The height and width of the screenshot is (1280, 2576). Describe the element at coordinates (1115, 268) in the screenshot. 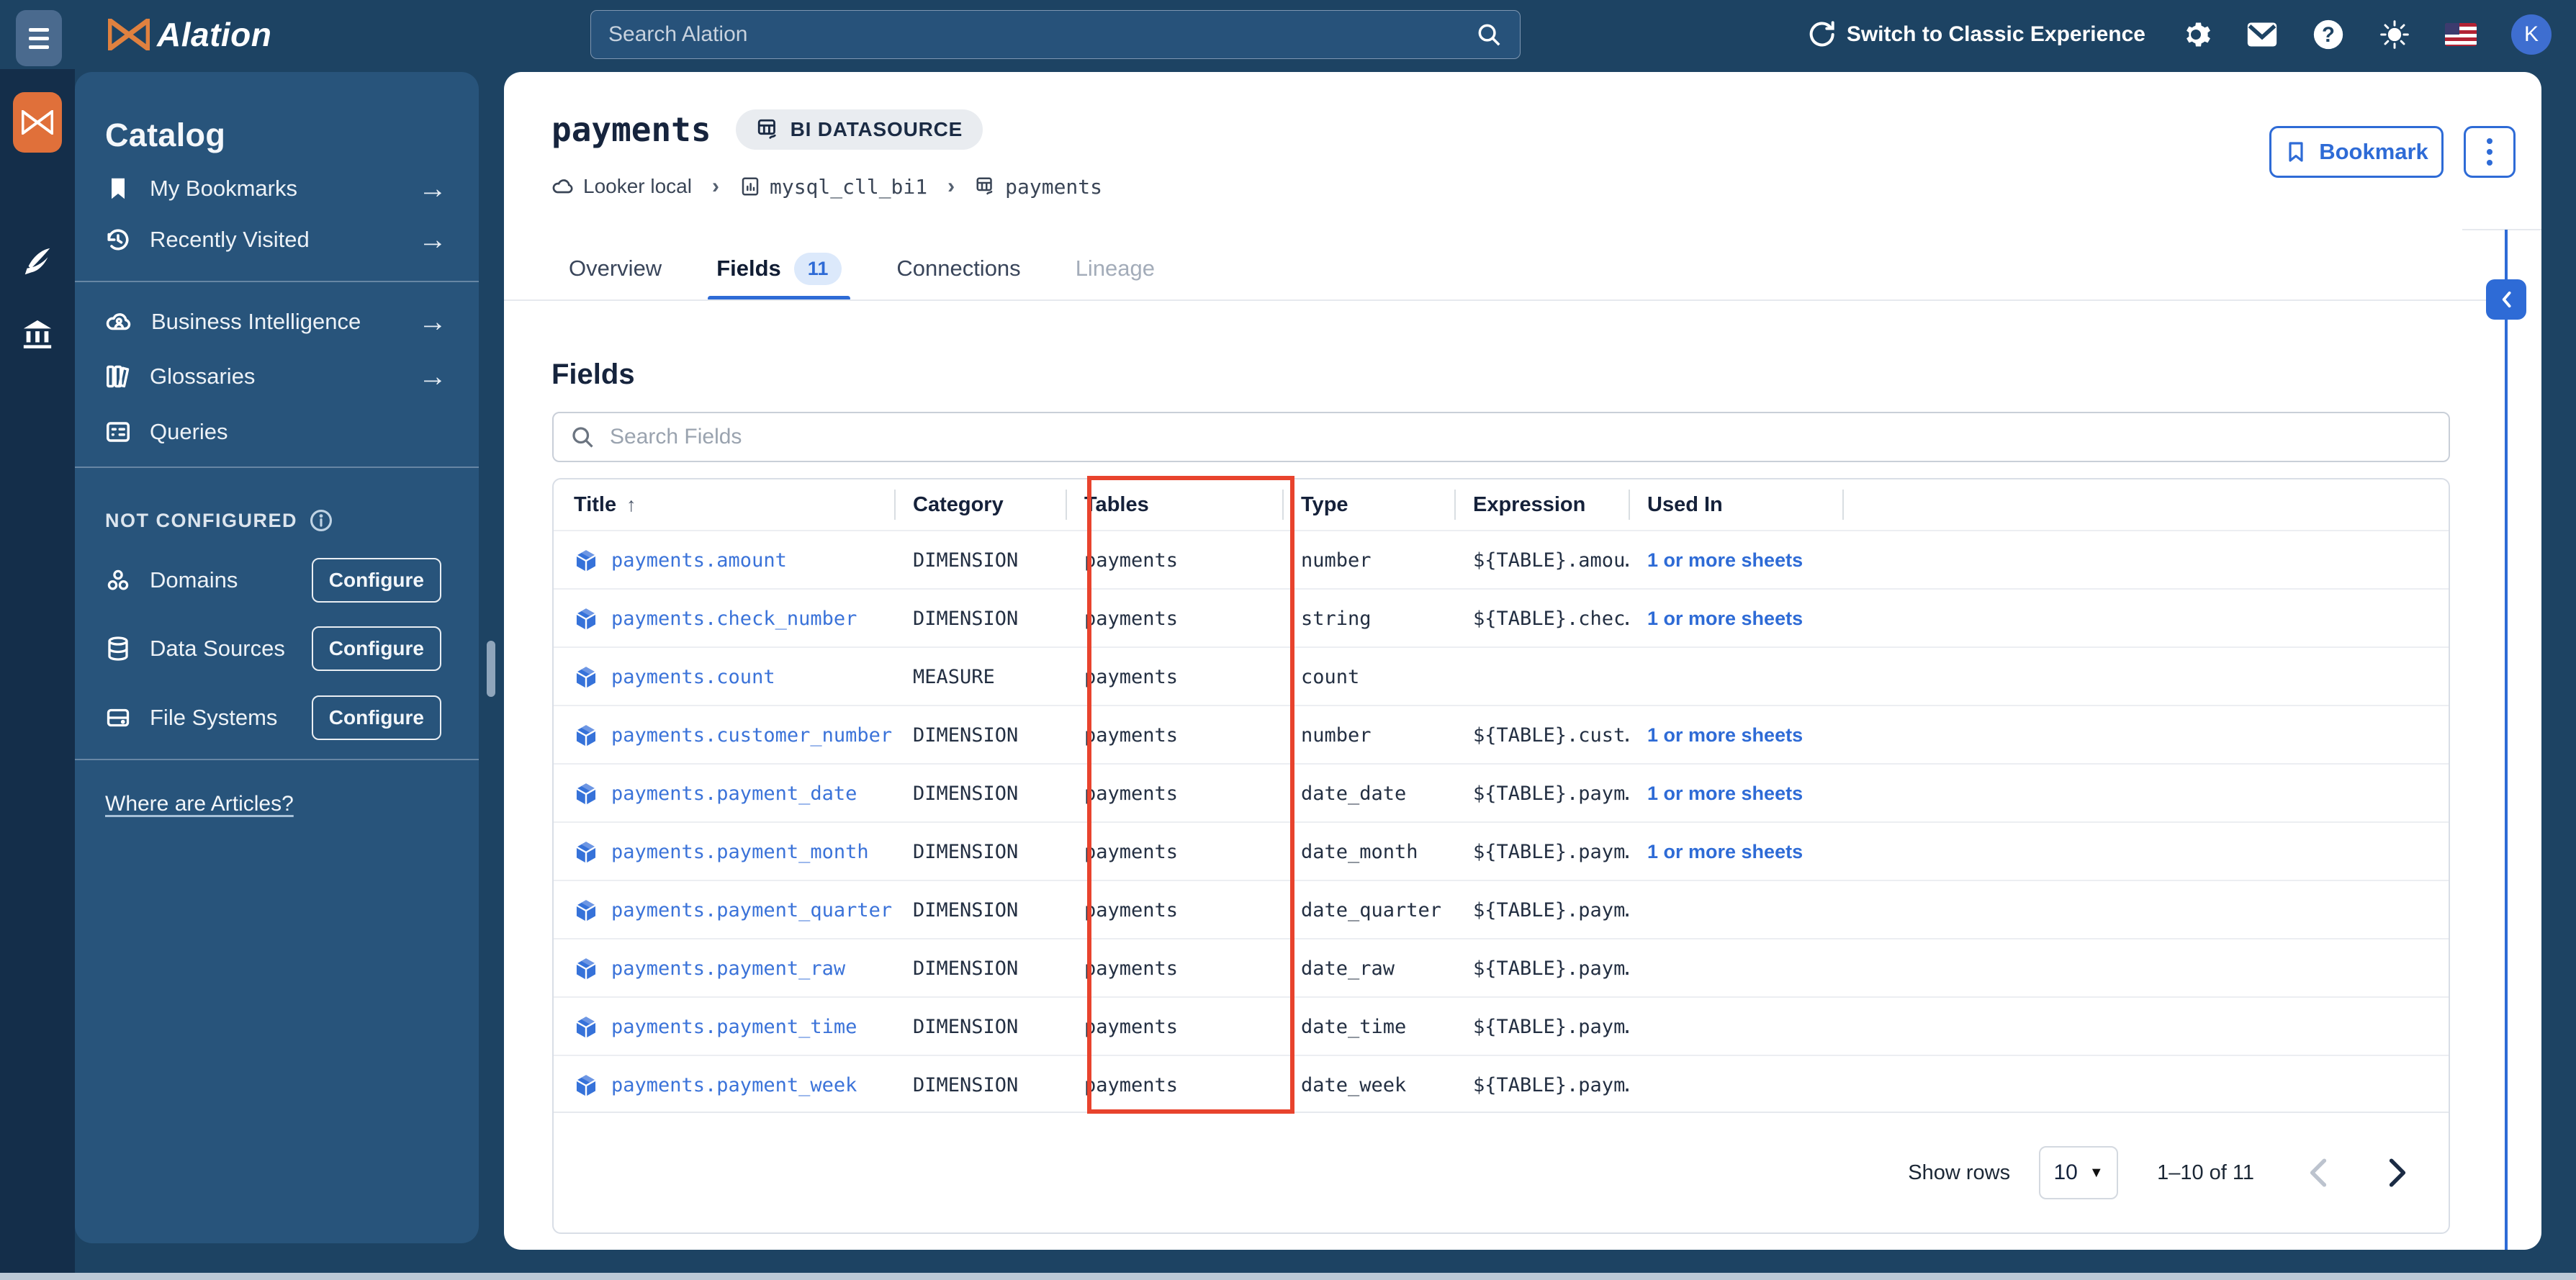

I see `tab-lineage: Lineage` at that location.